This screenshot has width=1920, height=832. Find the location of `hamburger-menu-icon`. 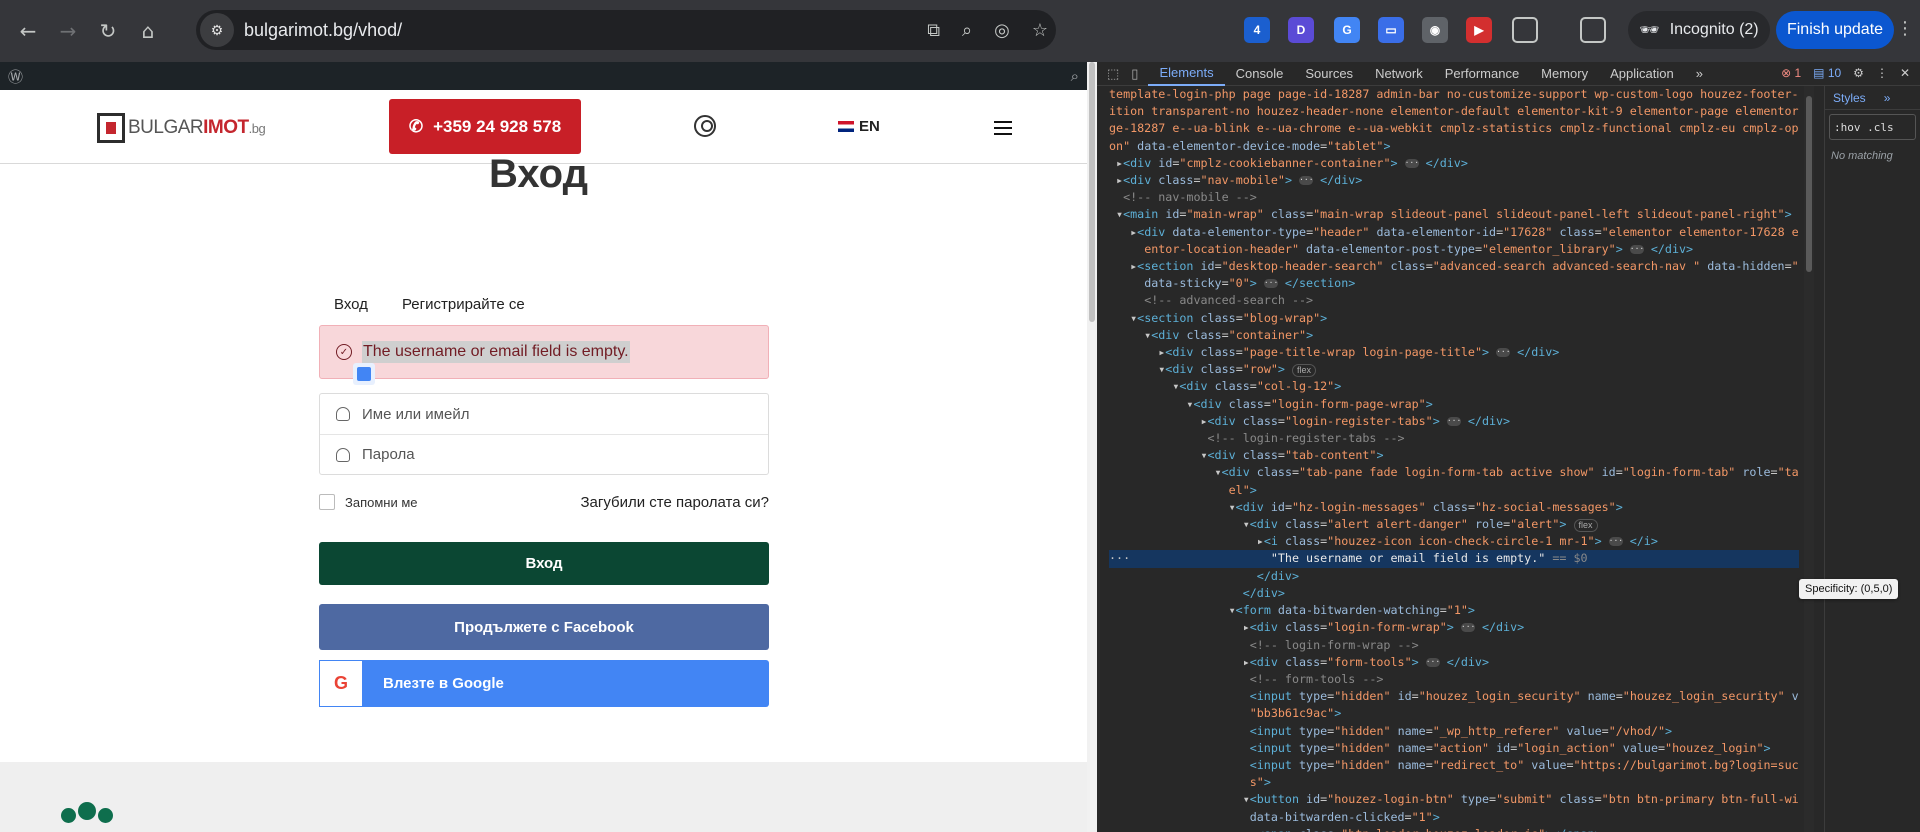

hamburger-menu-icon is located at coordinates (1003, 128).